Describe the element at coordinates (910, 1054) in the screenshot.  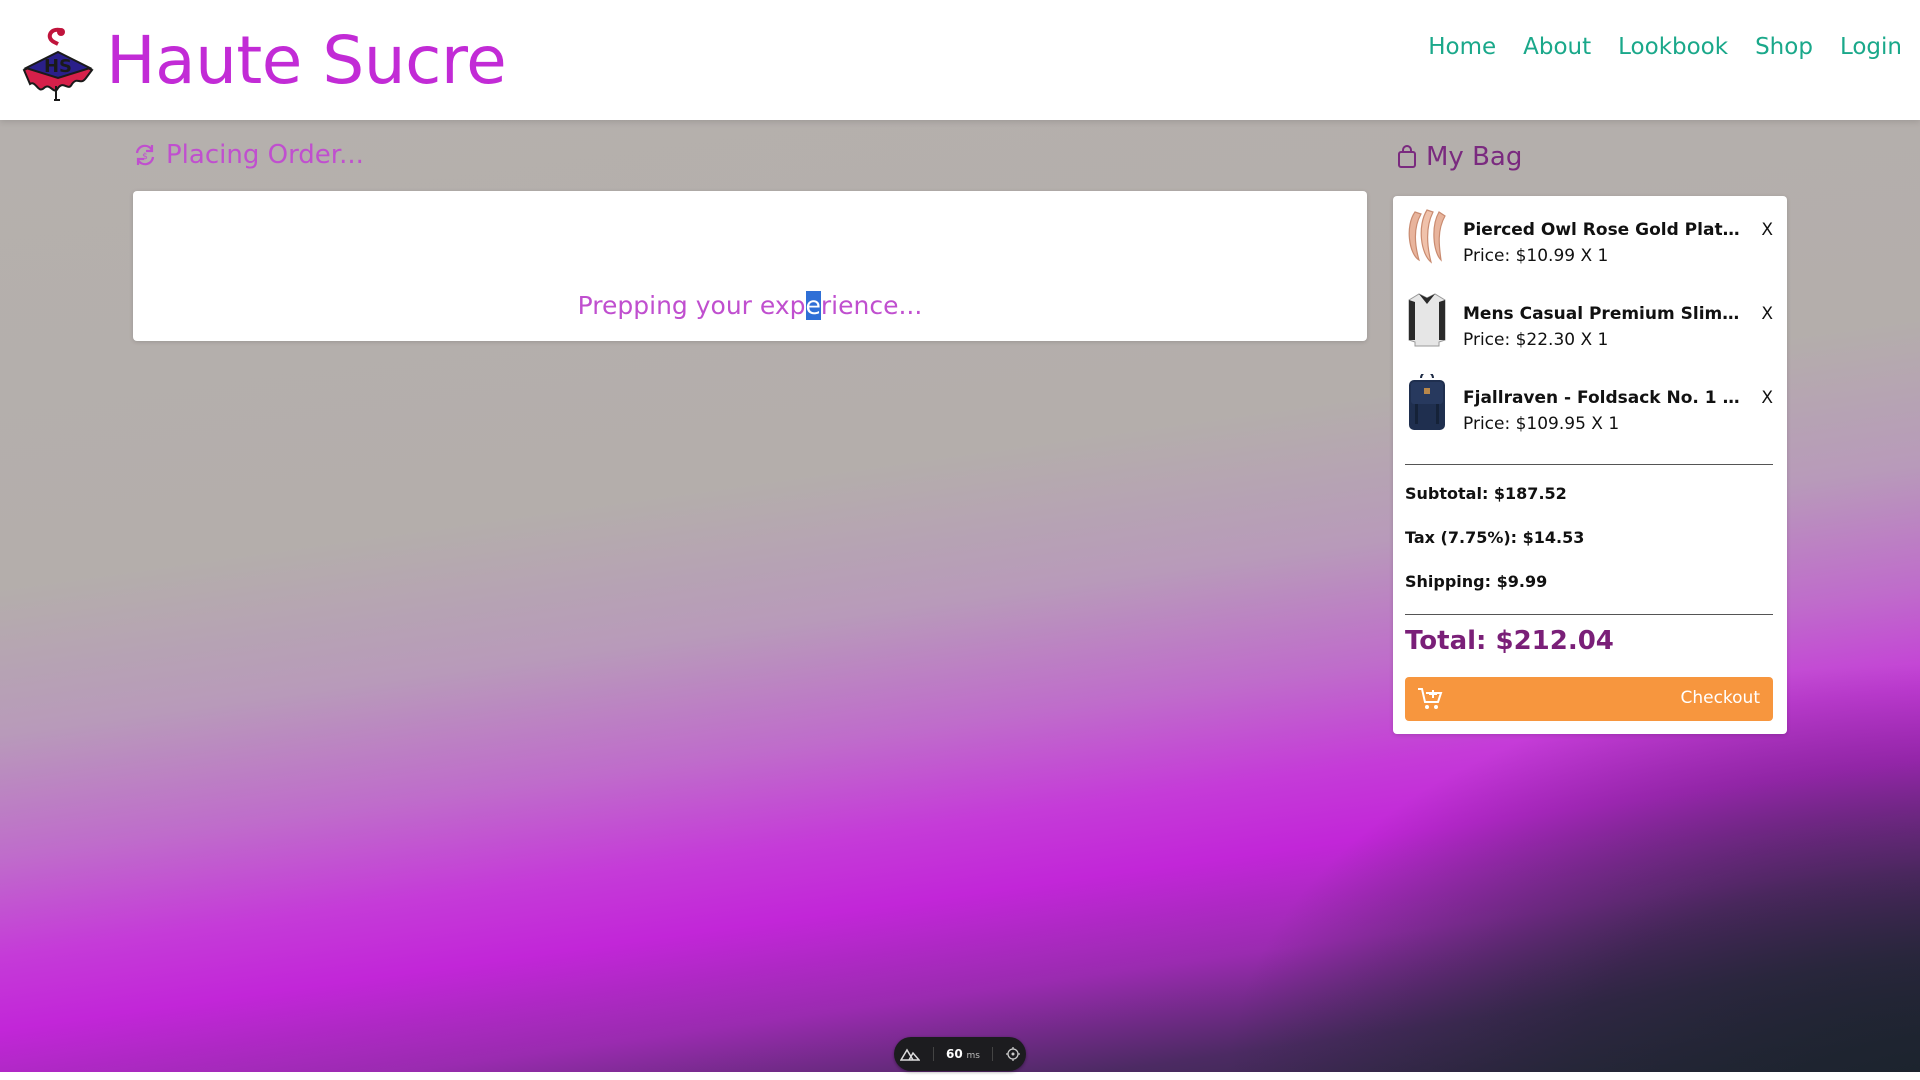
I see `nuxt-logo-icon` at that location.